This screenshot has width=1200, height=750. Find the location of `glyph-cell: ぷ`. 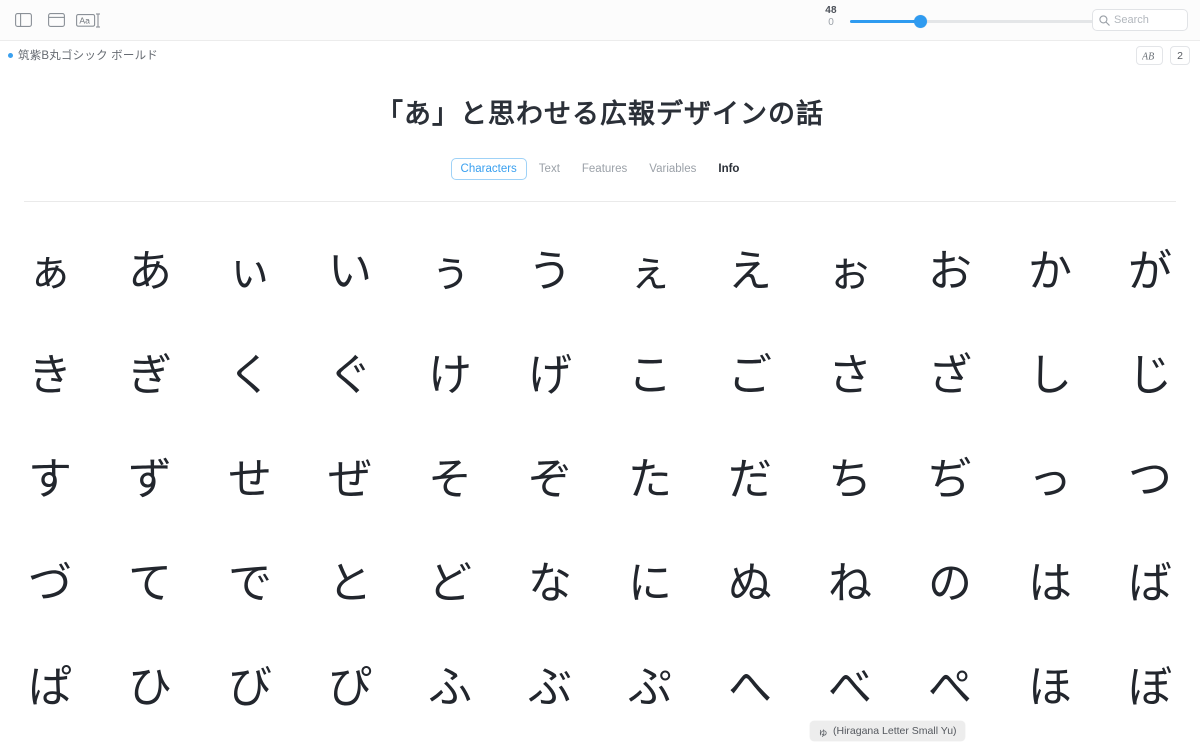

glyph-cell: ぷ is located at coordinates (650, 688).